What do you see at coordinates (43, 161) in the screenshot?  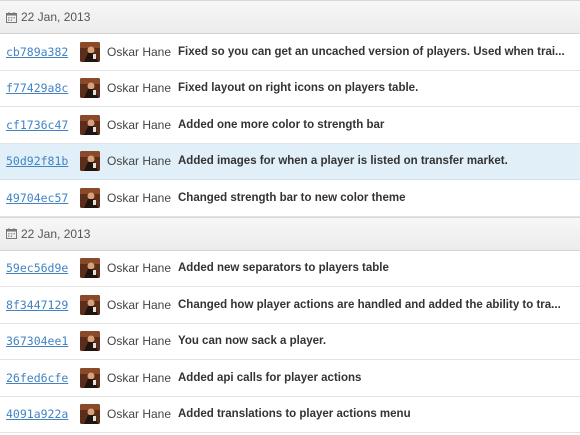 I see `commit-sha-link: 50d92f81b` at bounding box center [43, 161].